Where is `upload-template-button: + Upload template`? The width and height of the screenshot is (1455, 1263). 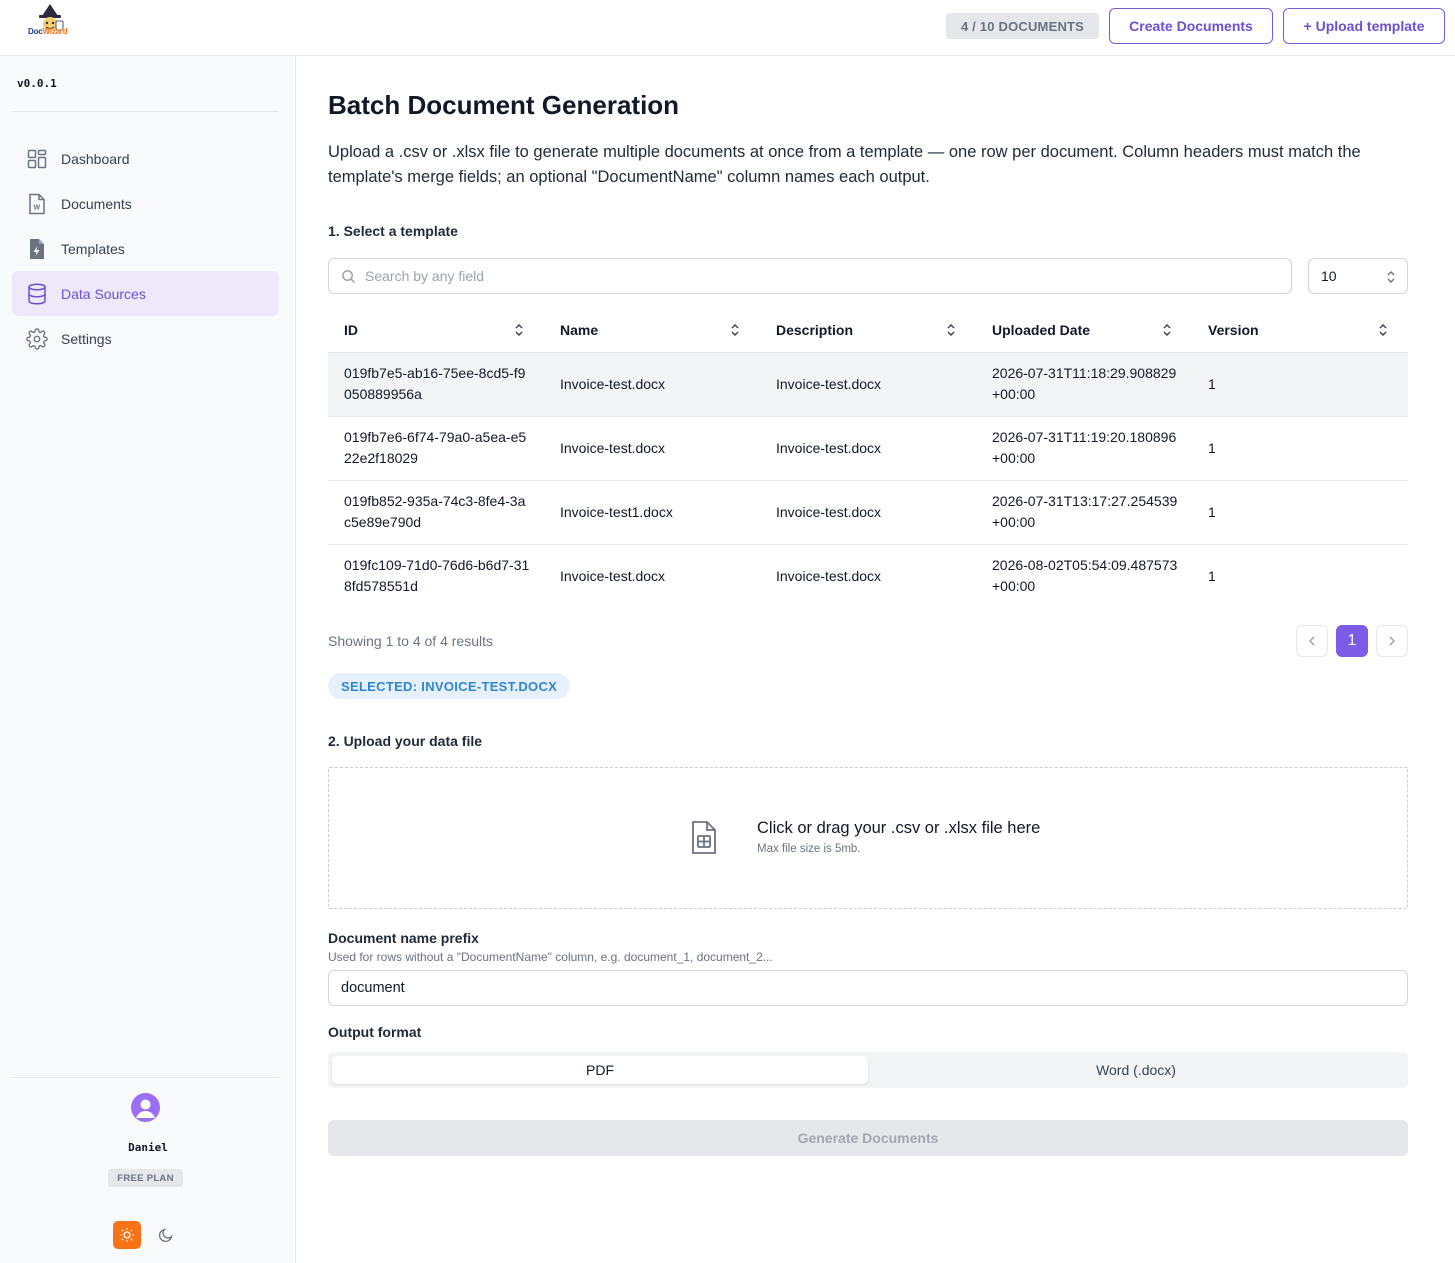
upload-template-button: + Upload template is located at coordinates (1364, 26).